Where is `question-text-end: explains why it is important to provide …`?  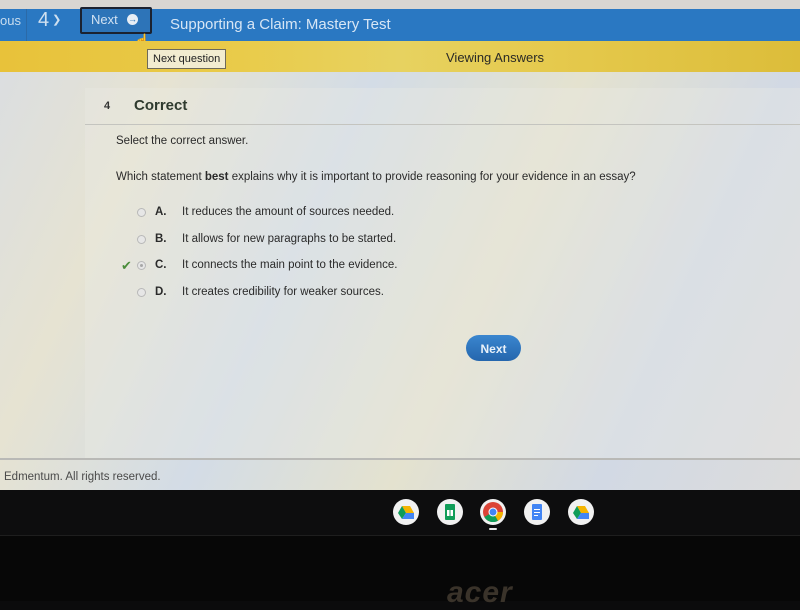 question-text-end: explains why it is important to provide … is located at coordinates (432, 177).